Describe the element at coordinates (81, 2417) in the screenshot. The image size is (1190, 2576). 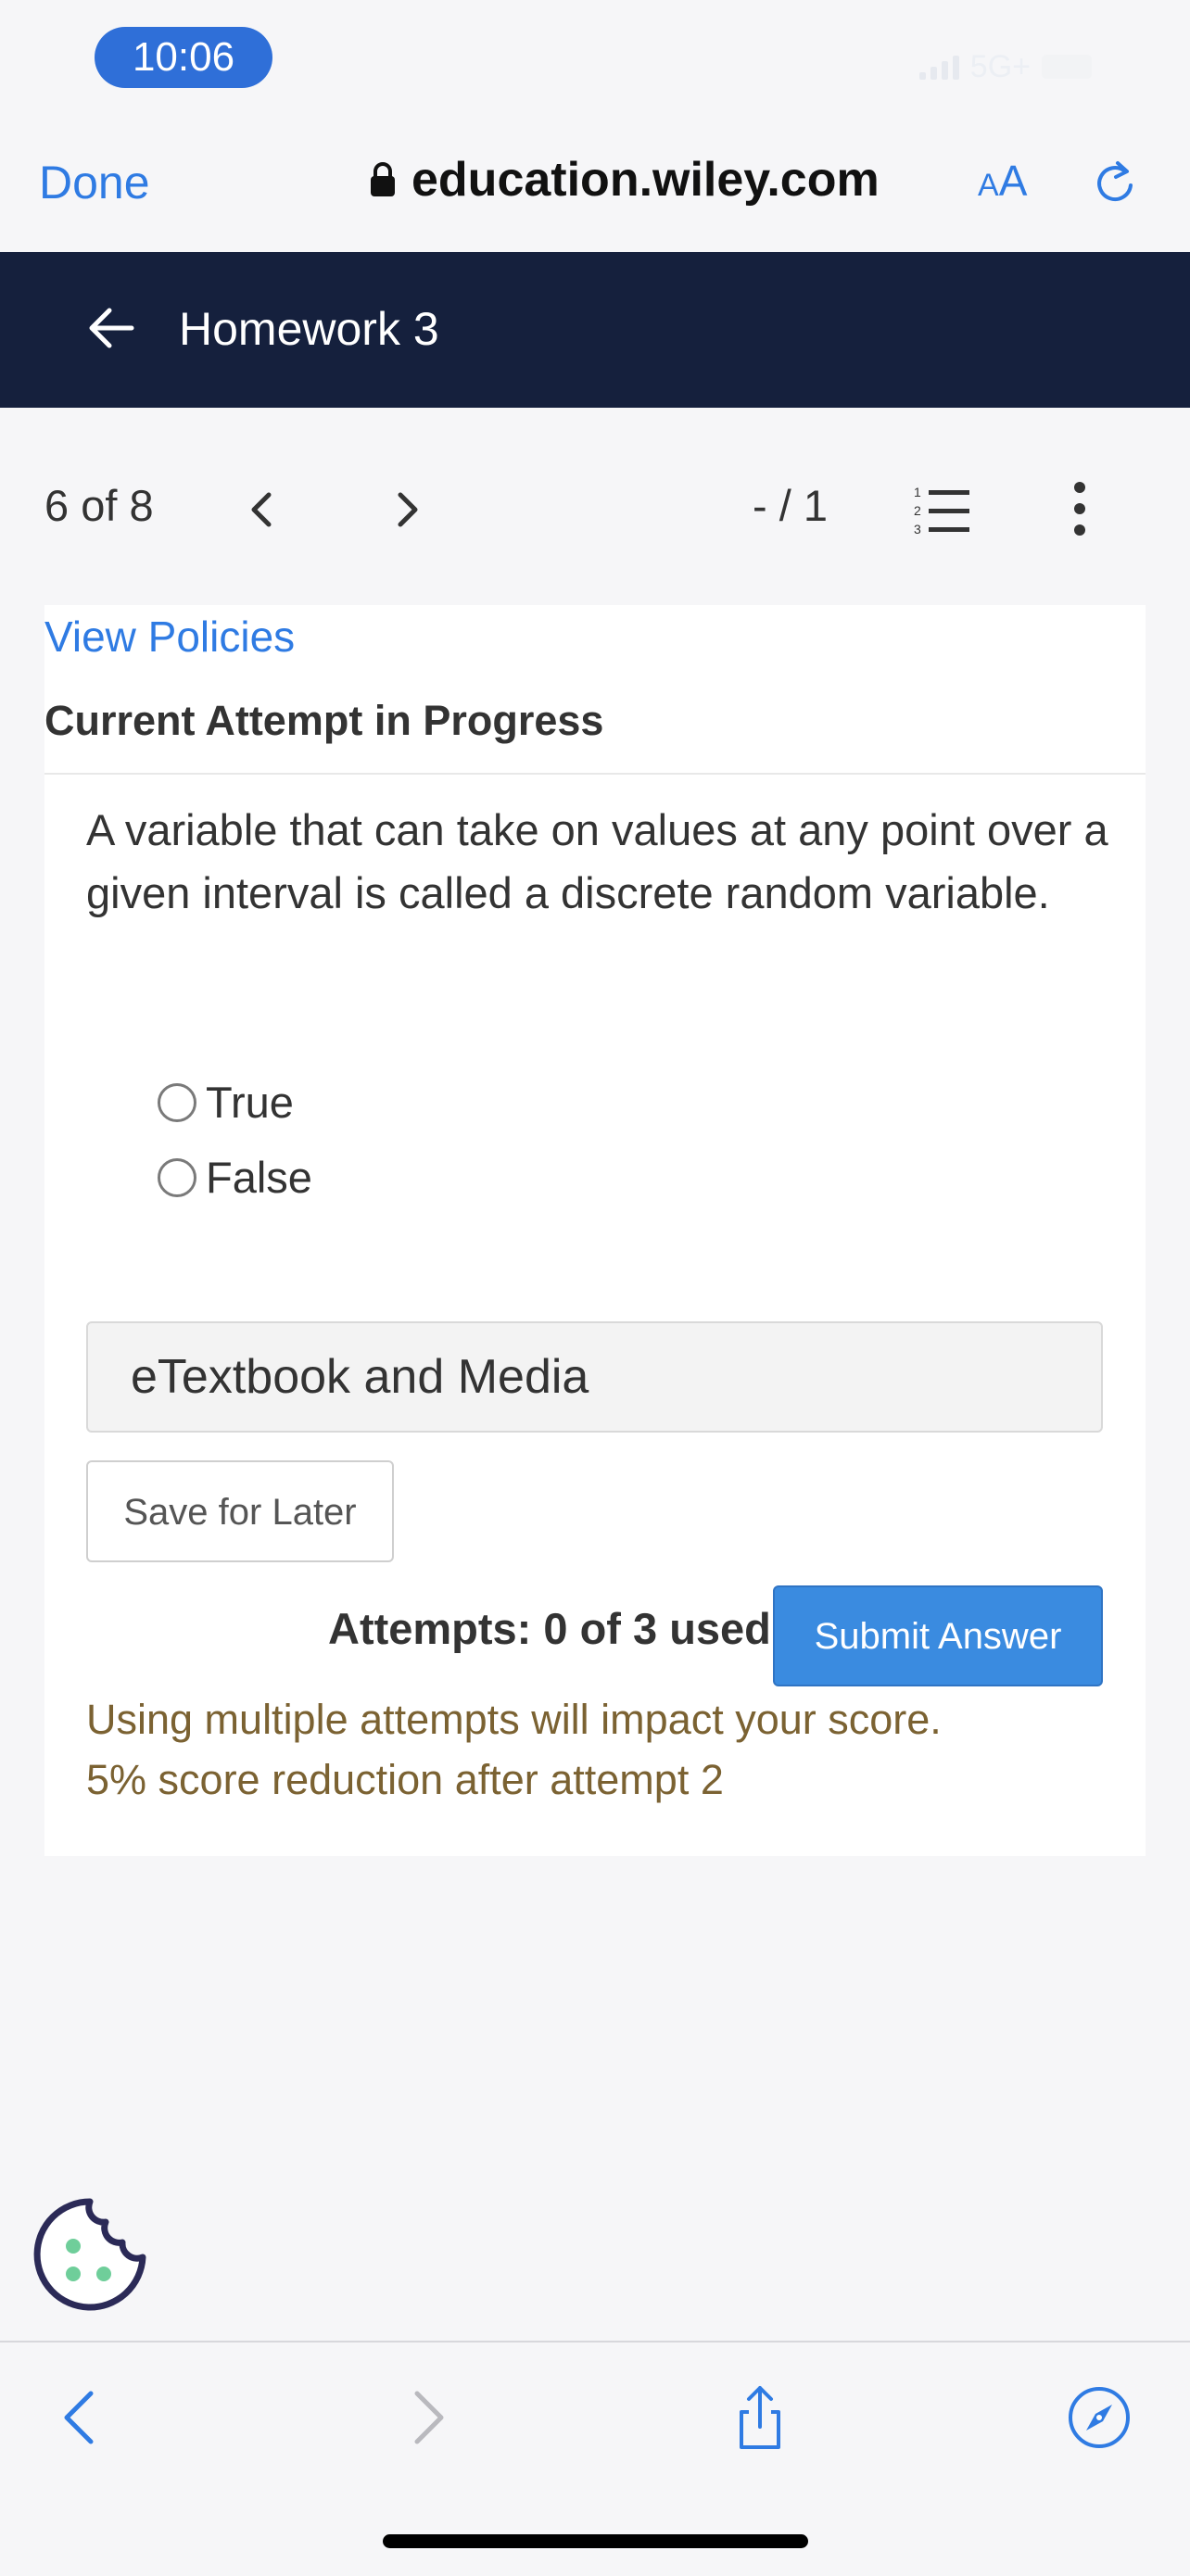
I see `back-chevron-icon` at that location.